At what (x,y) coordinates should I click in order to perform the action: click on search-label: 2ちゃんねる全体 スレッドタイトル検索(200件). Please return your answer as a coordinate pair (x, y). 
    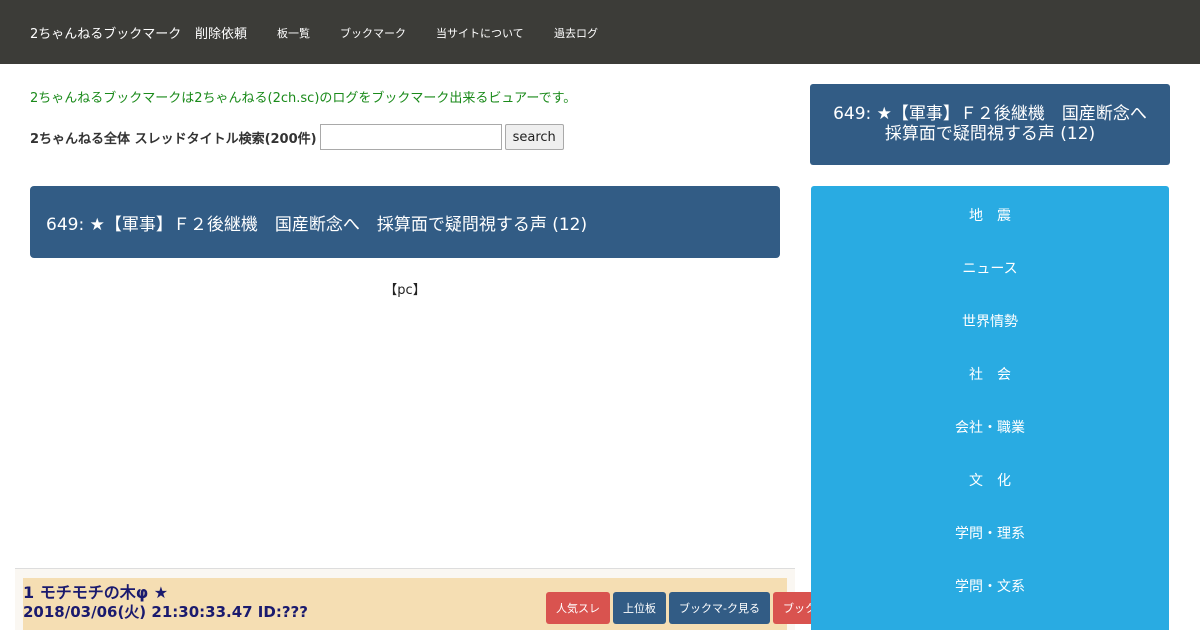
    Looking at the image, I should click on (173, 139).